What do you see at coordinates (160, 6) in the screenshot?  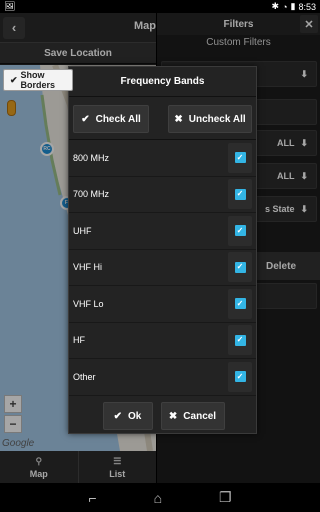 I see `status-bar: 🖼 ✱ ◔ ▮ 8:53` at bounding box center [160, 6].